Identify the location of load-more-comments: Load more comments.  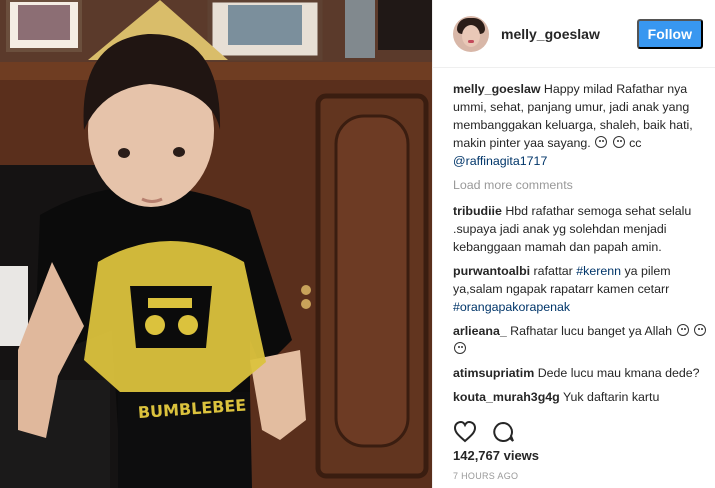
(580, 185).